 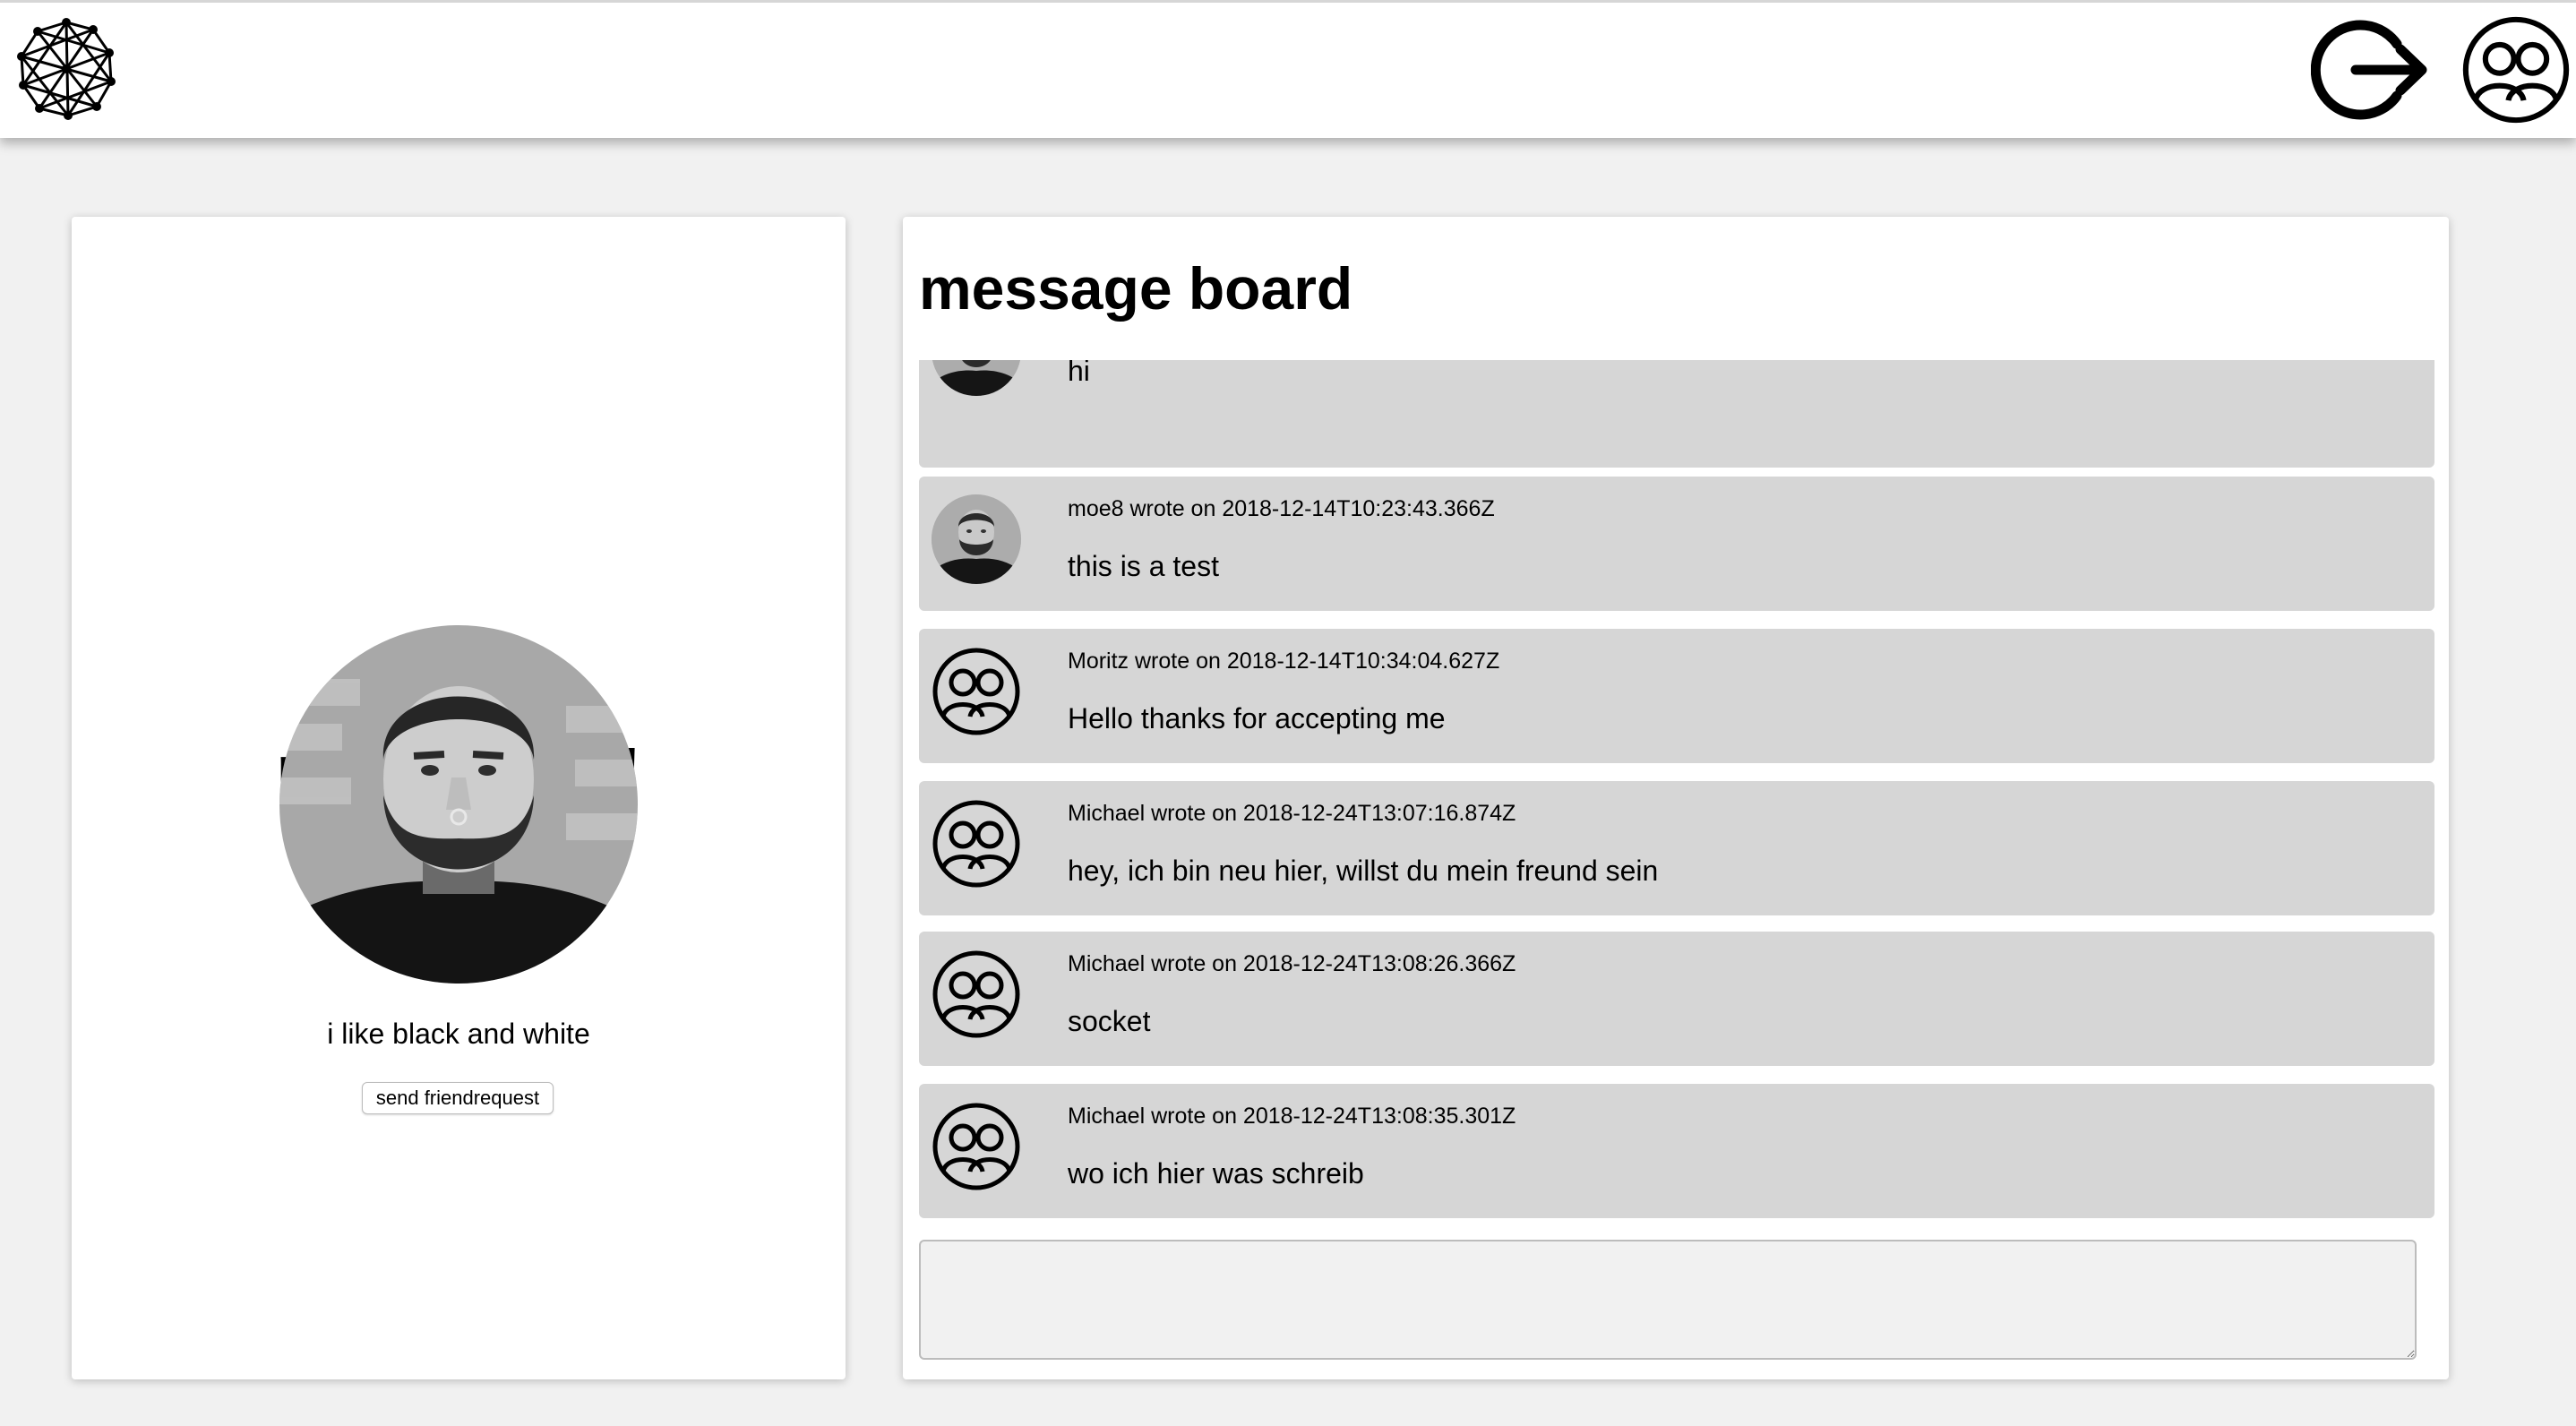 What do you see at coordinates (458, 804) in the screenshot?
I see `profile-picture` at bounding box center [458, 804].